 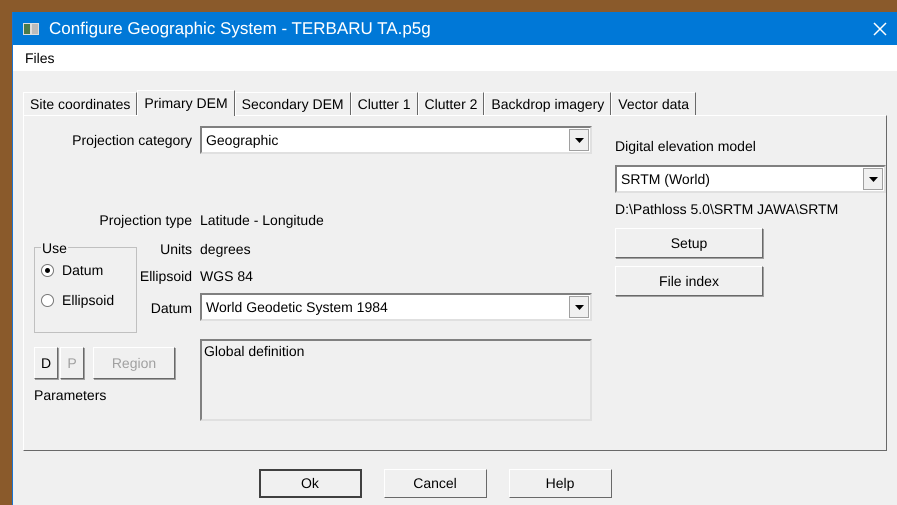 I want to click on app-icon, so click(x=31, y=28).